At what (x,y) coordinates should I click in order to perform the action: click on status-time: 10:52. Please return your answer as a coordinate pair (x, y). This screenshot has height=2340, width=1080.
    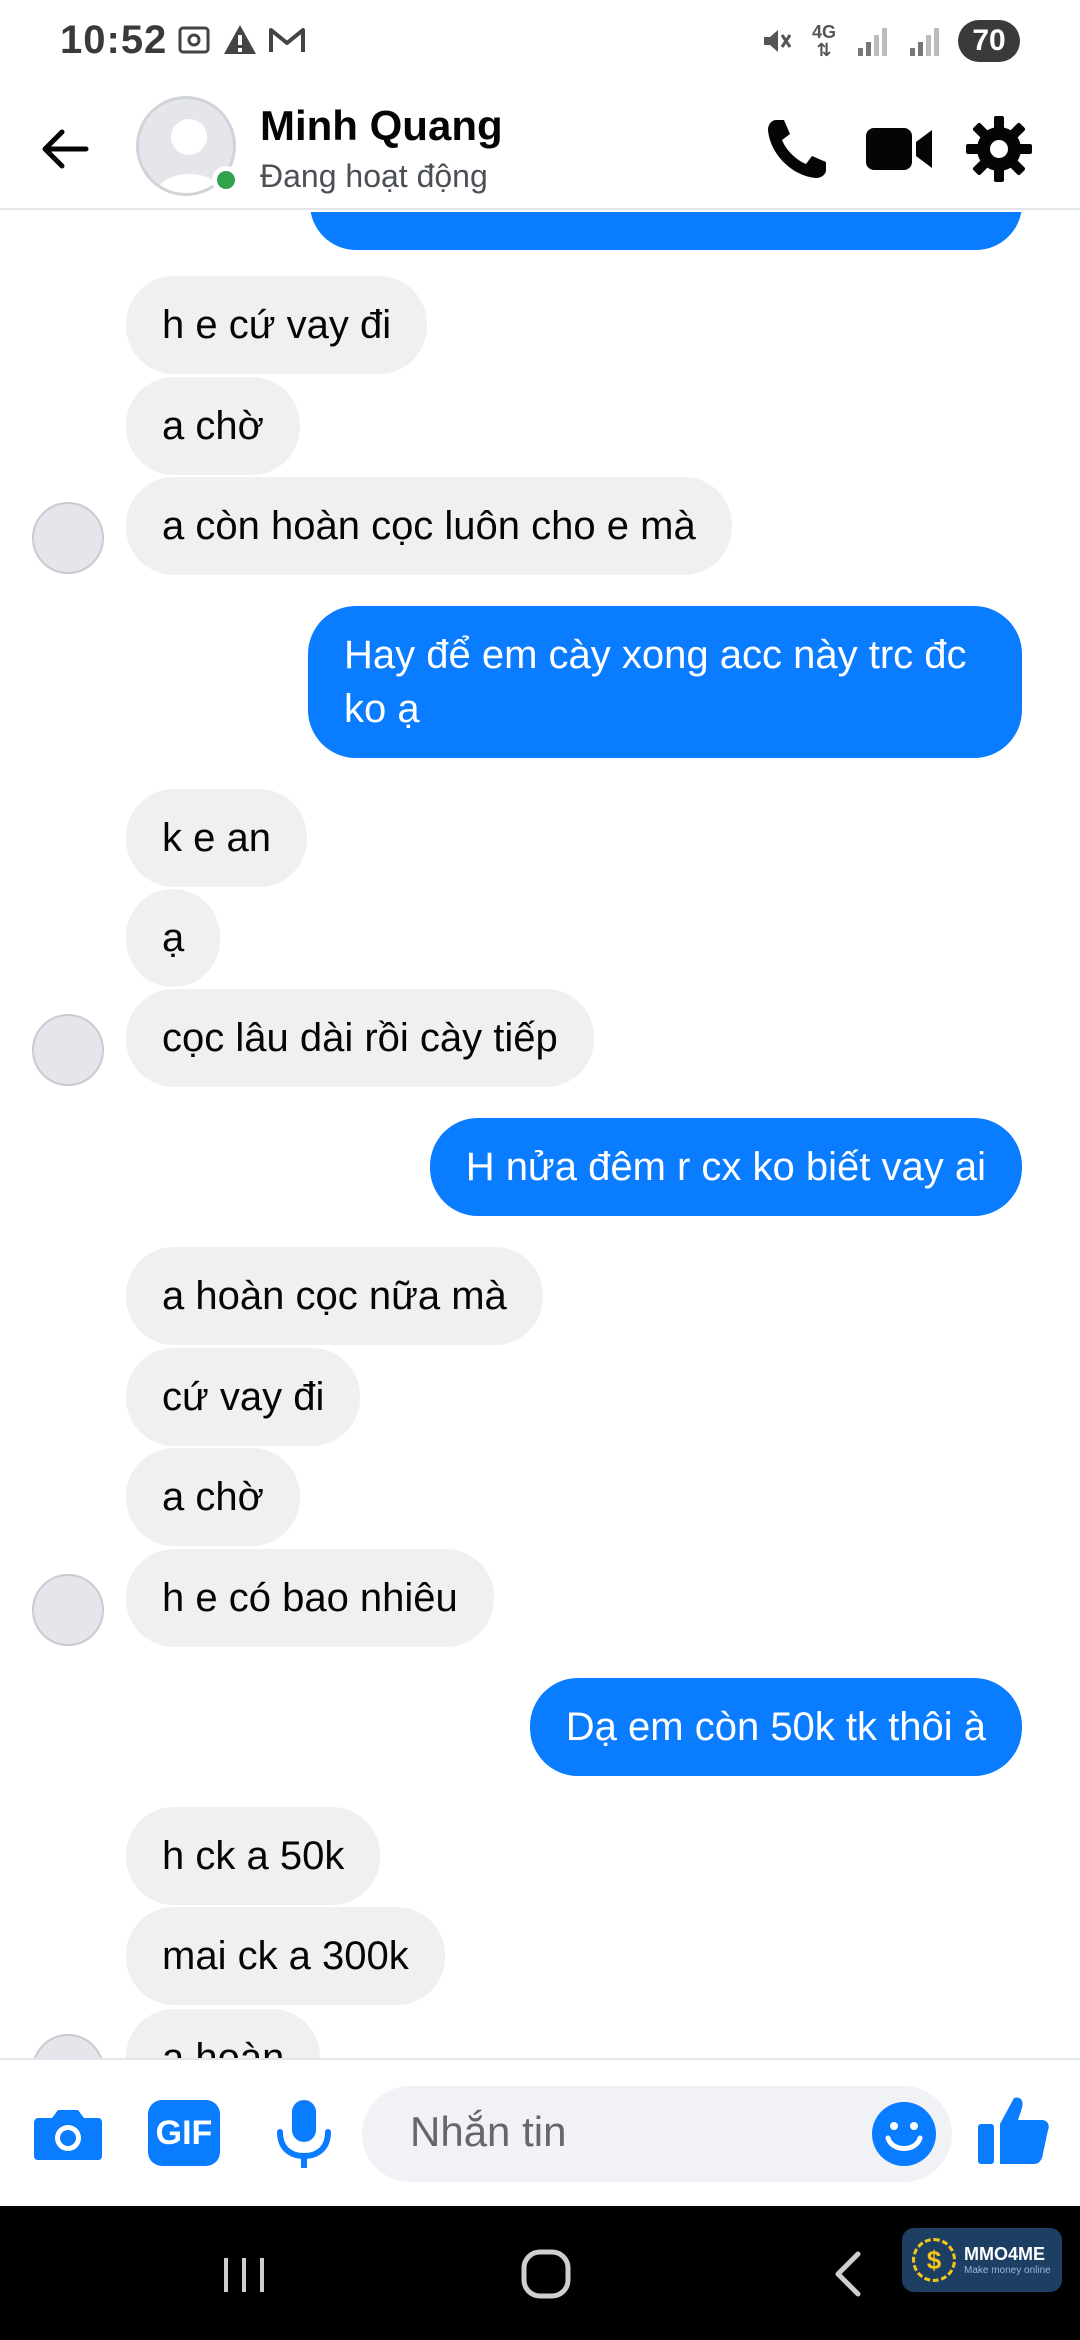
    Looking at the image, I should click on (114, 40).